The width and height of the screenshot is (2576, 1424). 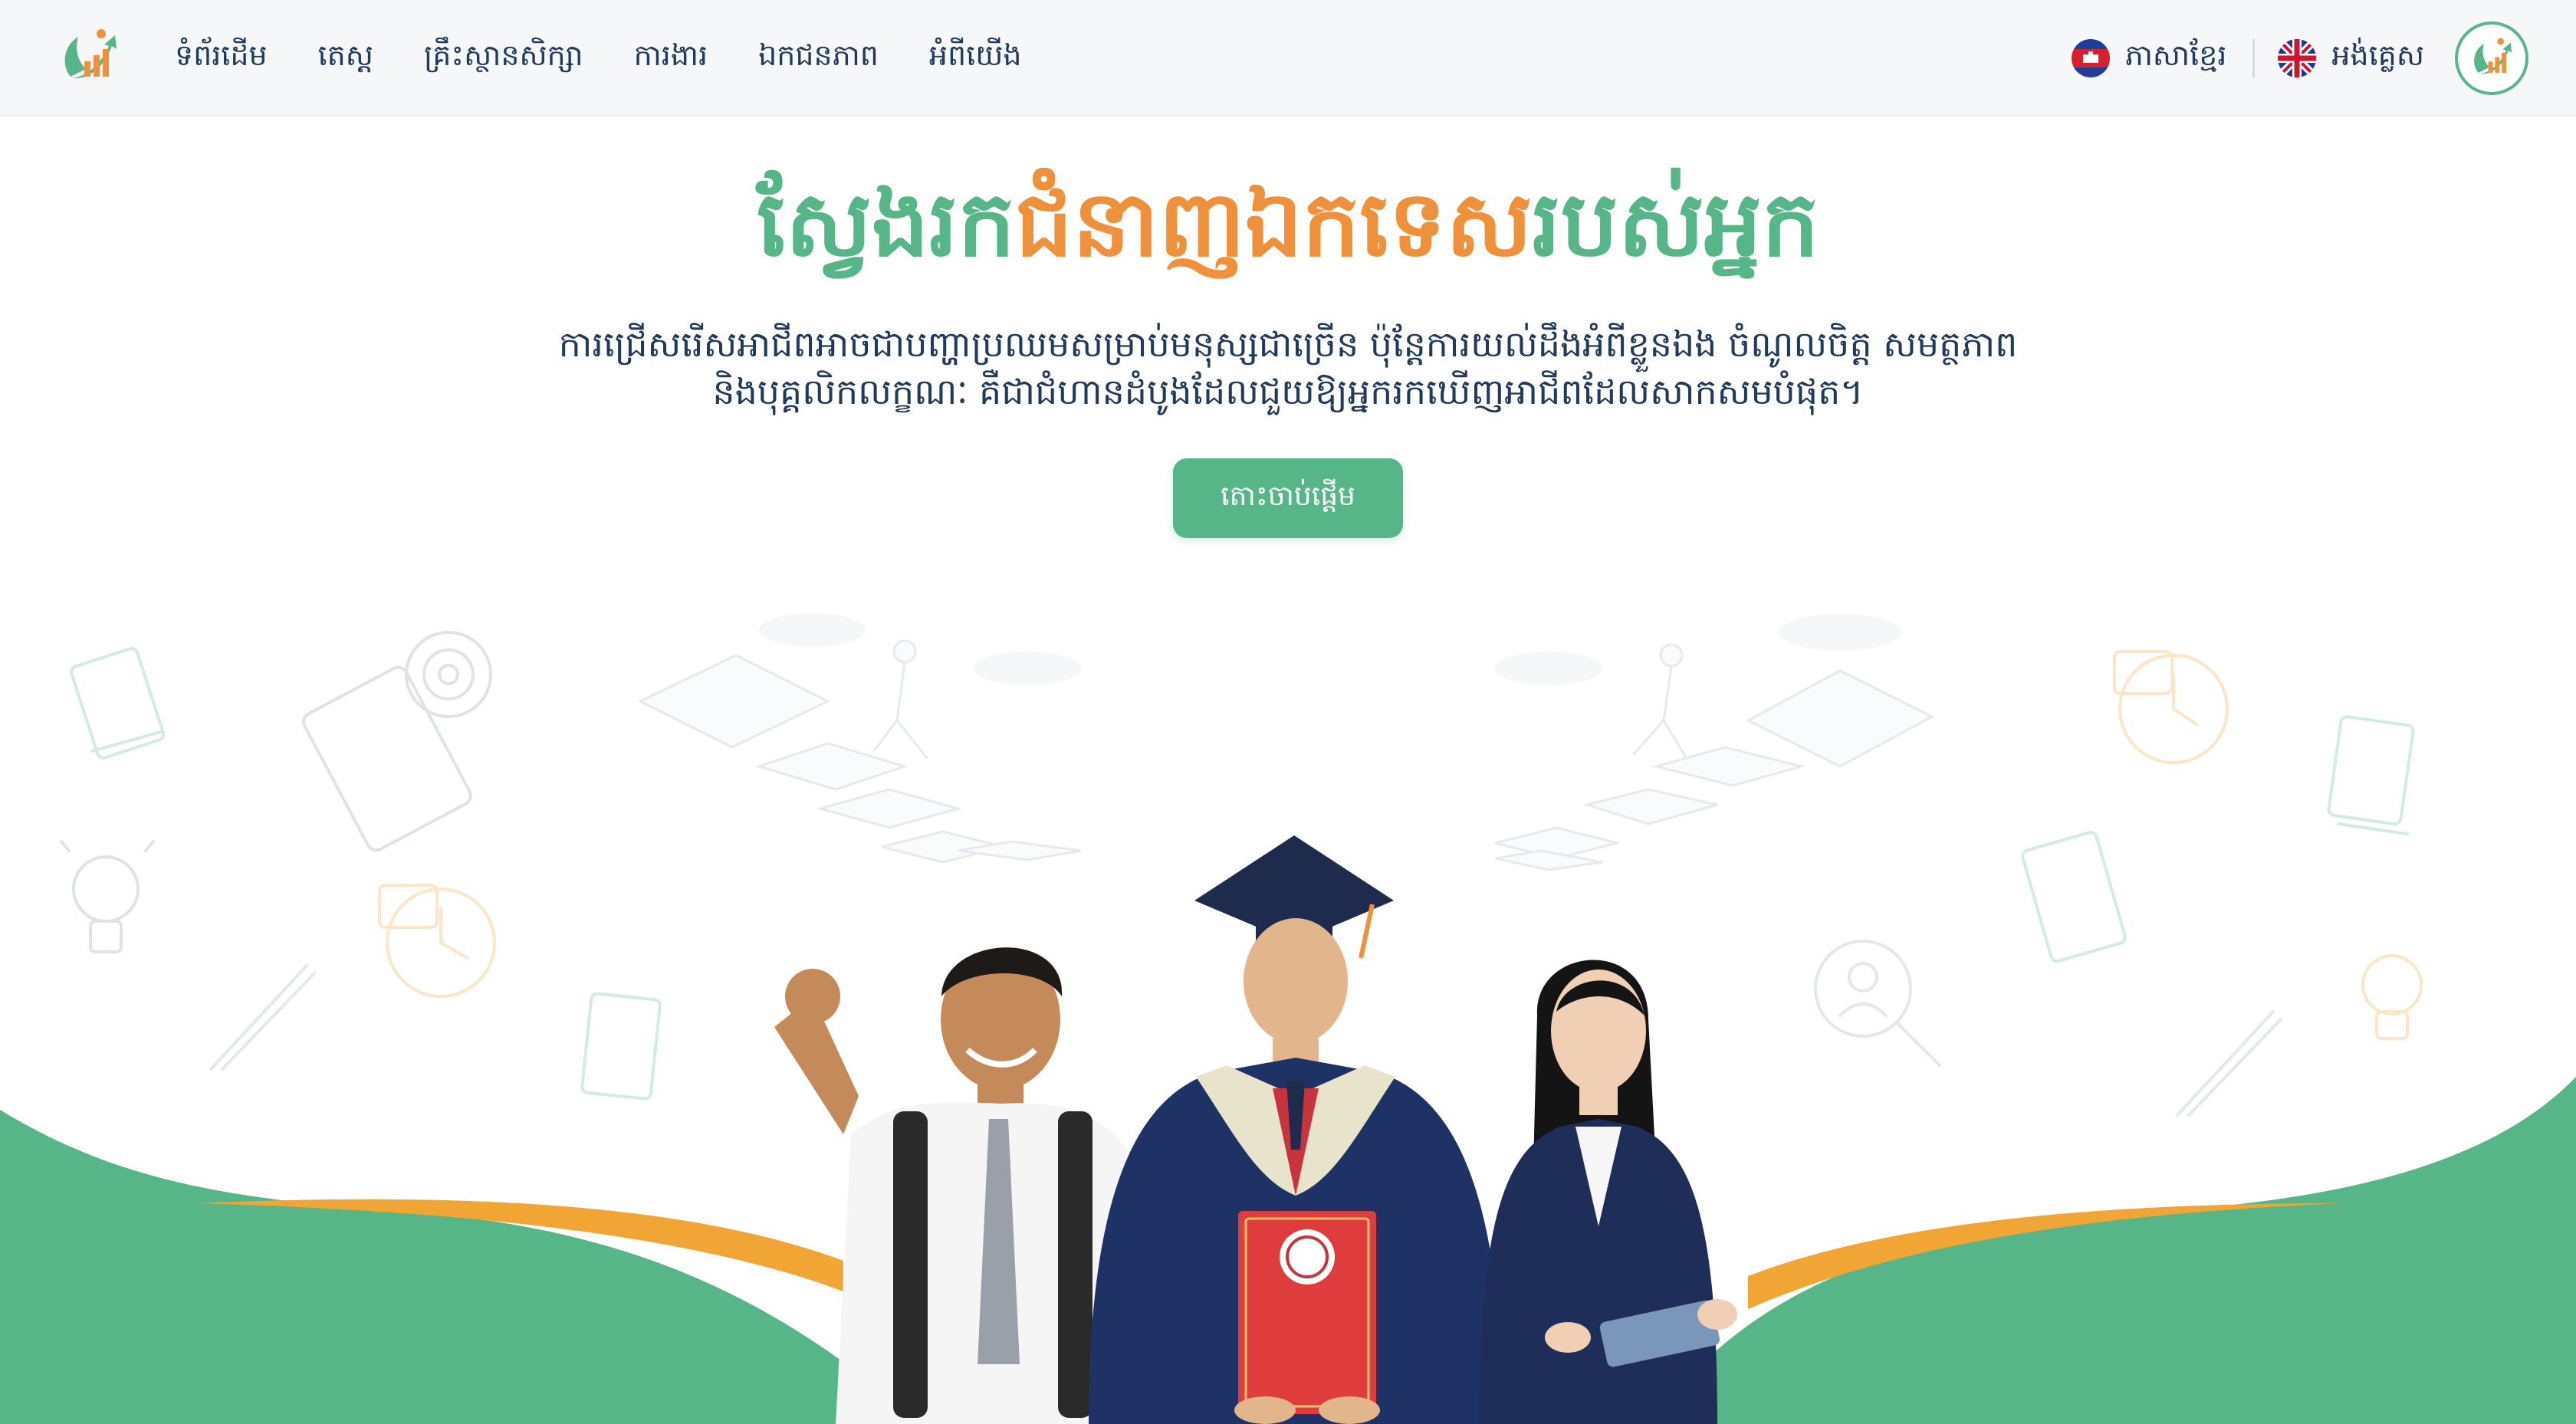 What do you see at coordinates (1608, 1192) in the screenshot?
I see `professional-with-tablet` at bounding box center [1608, 1192].